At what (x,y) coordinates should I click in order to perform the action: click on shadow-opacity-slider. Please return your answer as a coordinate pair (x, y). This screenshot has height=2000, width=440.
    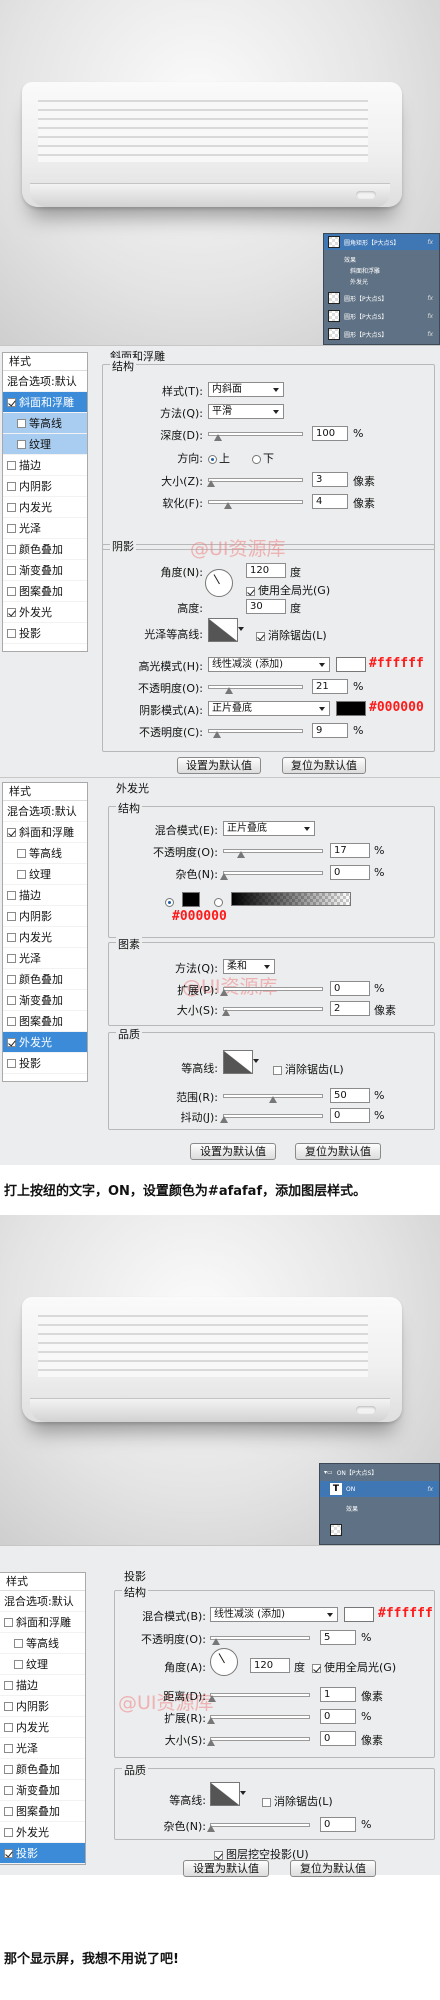
    Looking at the image, I should click on (255, 733).